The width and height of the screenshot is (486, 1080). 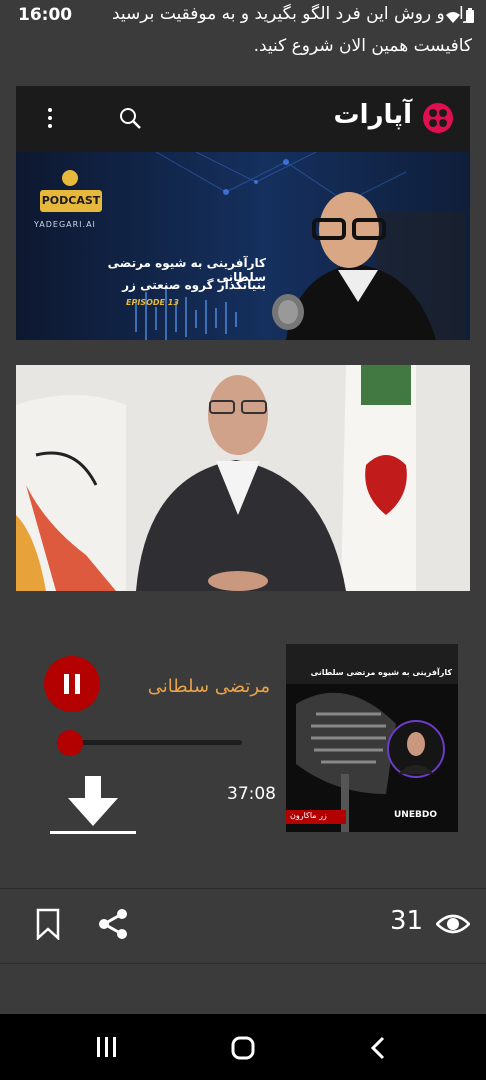 I want to click on track-duration: 37:08, so click(x=251, y=794).